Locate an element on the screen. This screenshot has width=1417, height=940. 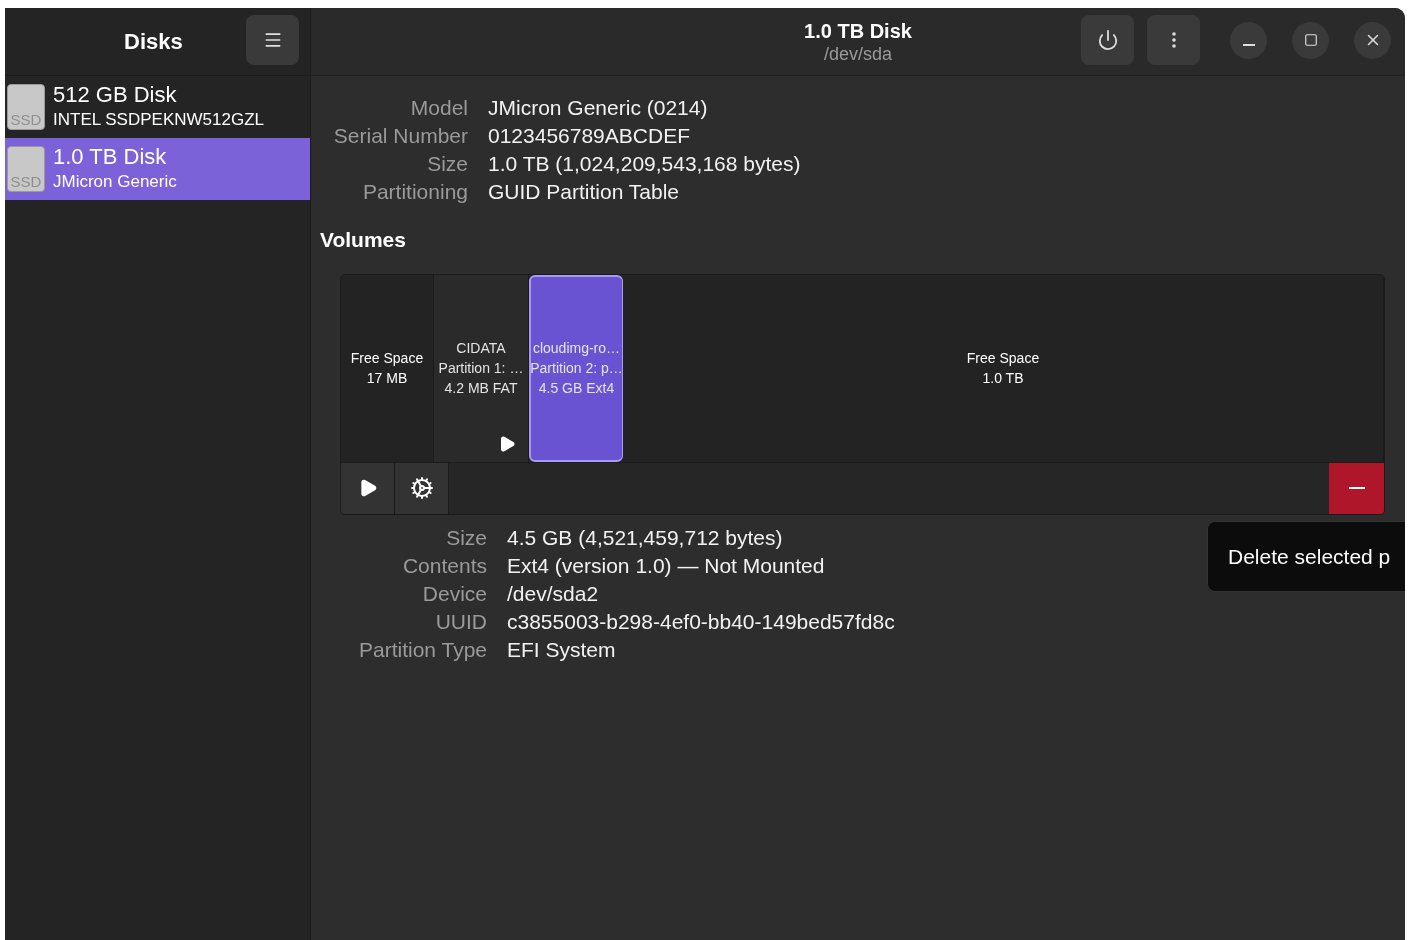
power-button is located at coordinates (1107, 40).